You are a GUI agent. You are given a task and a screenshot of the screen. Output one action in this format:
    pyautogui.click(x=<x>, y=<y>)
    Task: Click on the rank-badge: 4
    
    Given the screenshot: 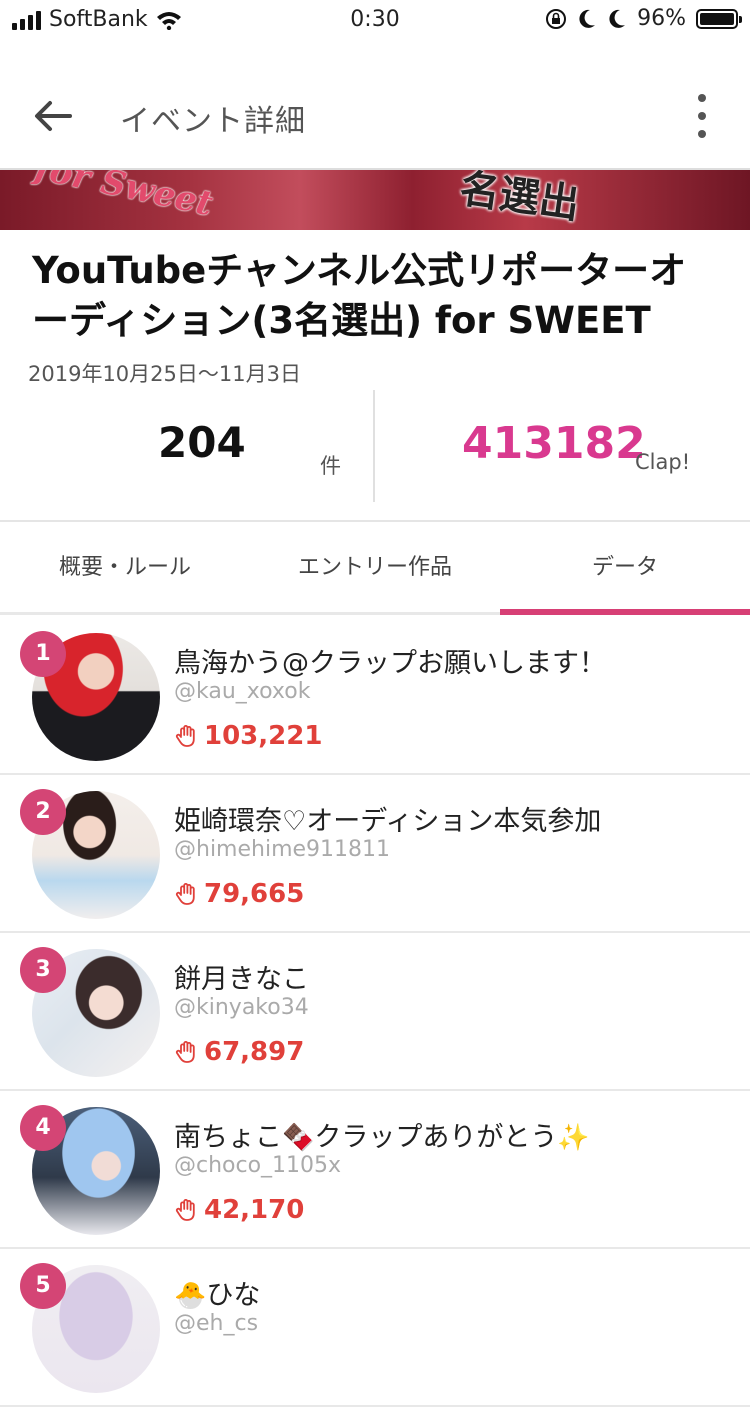 What is the action you would take?
    pyautogui.click(x=43, y=1128)
    